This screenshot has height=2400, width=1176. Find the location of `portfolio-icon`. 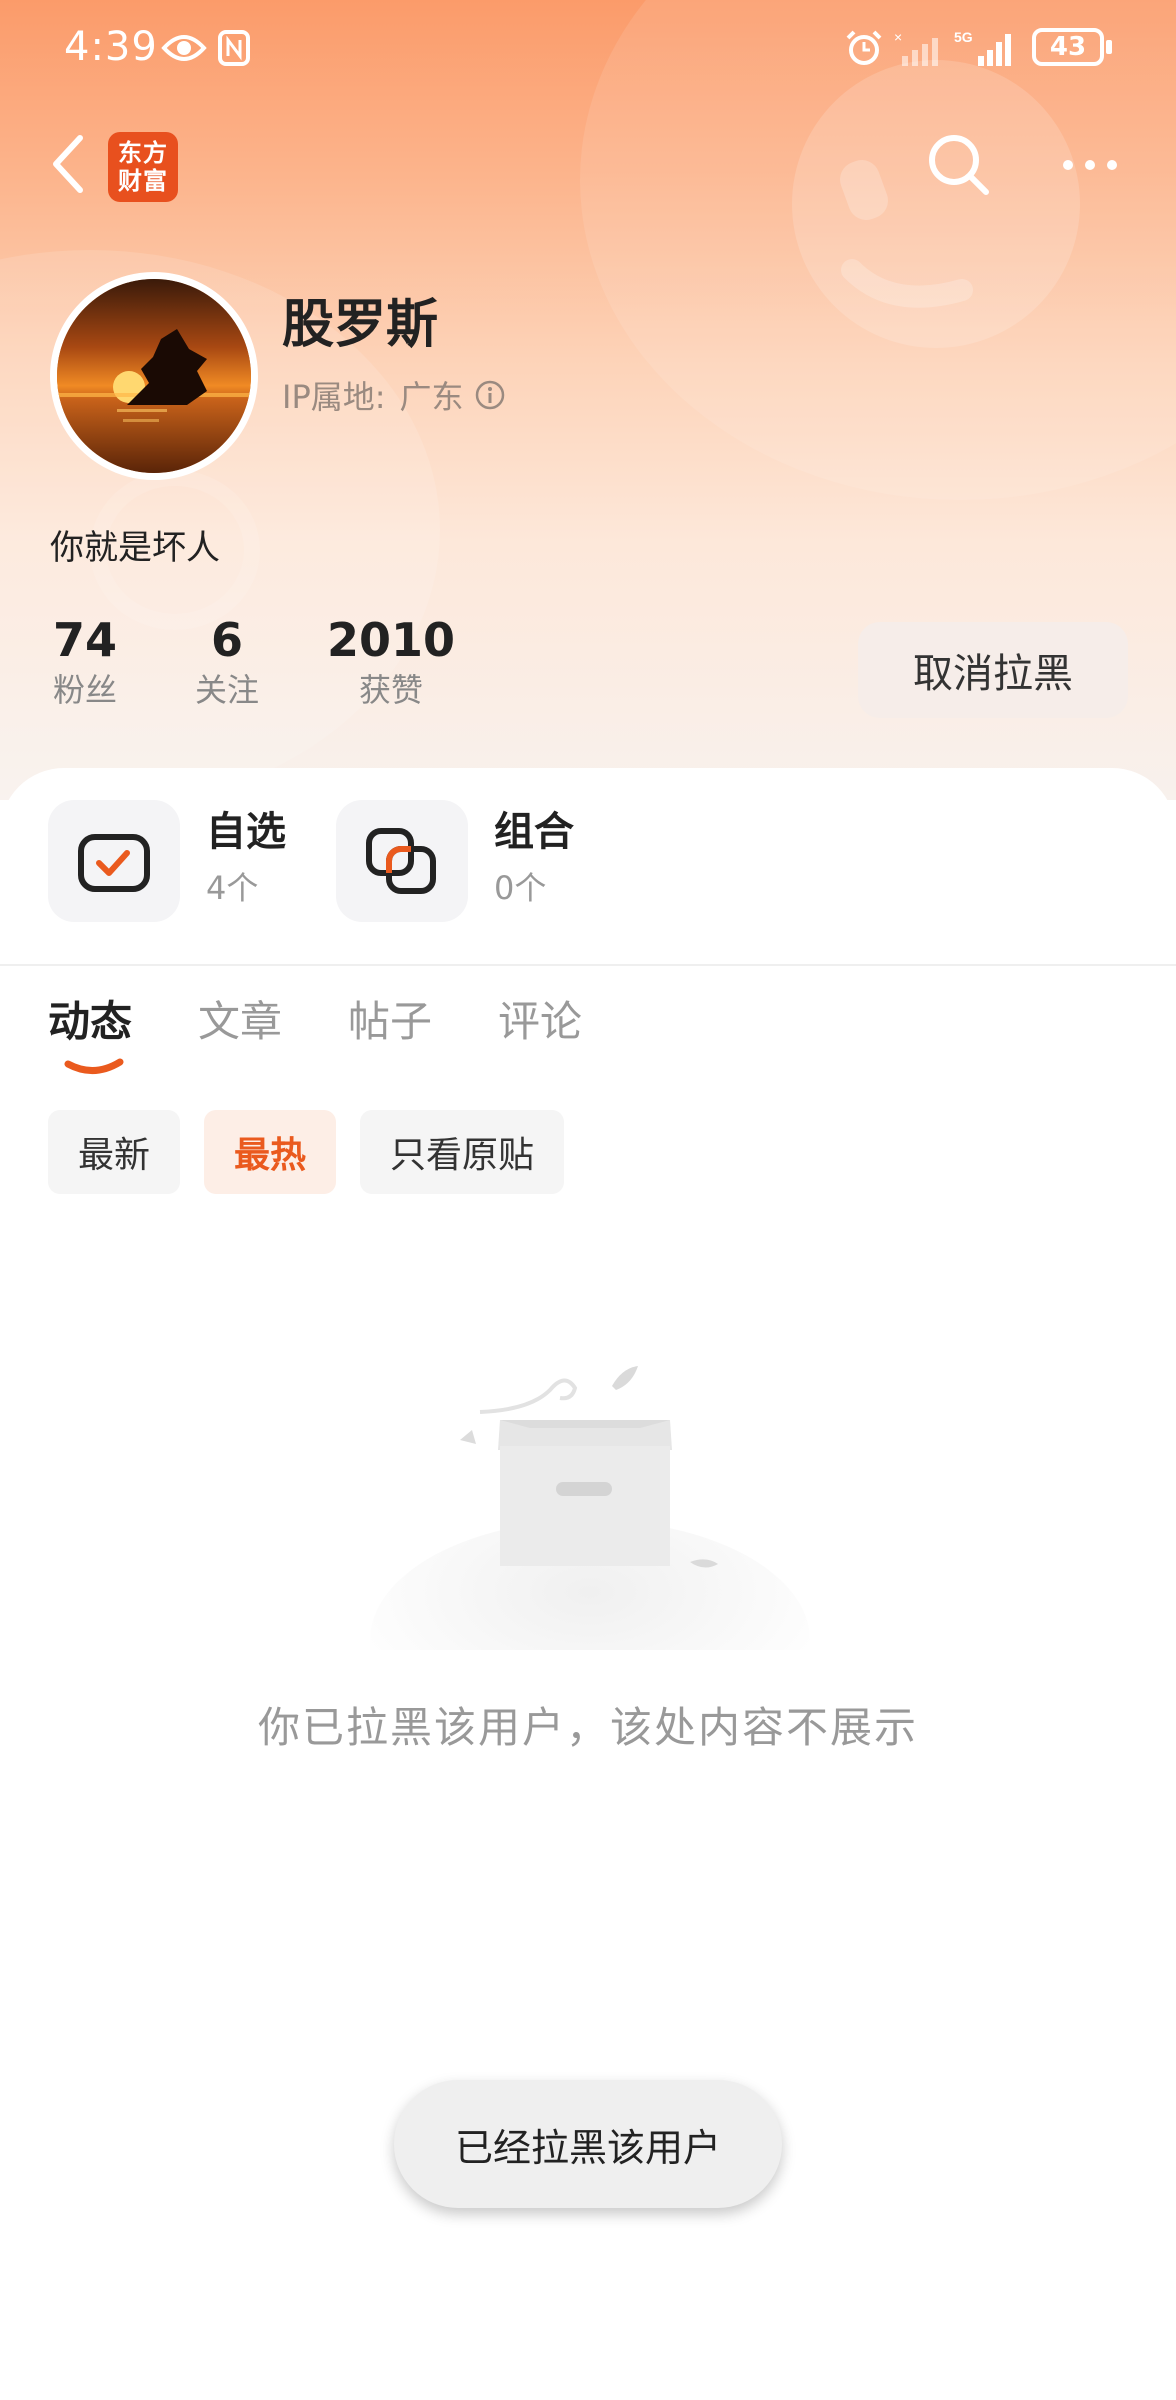

portfolio-icon is located at coordinates (401, 861).